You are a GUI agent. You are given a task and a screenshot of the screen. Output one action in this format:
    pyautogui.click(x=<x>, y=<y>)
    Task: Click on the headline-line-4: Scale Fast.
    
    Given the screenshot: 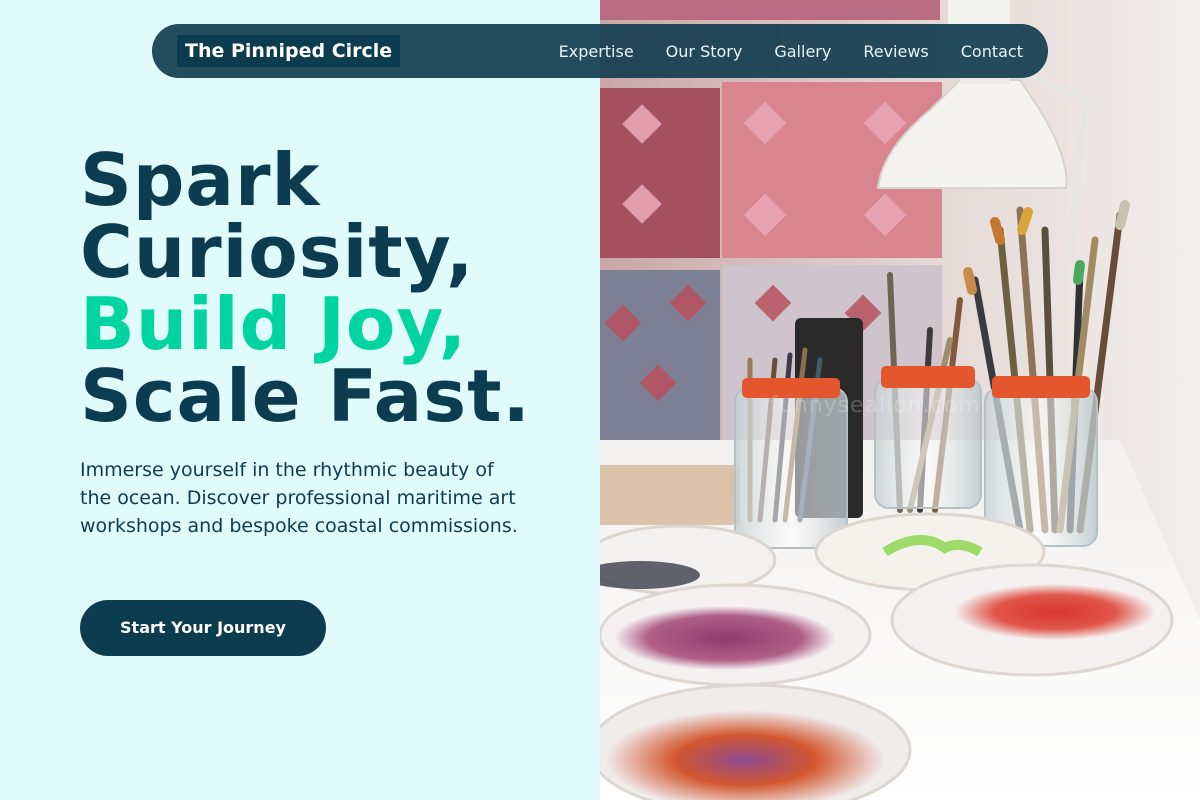 What is the action you would take?
    pyautogui.click(x=305, y=396)
    